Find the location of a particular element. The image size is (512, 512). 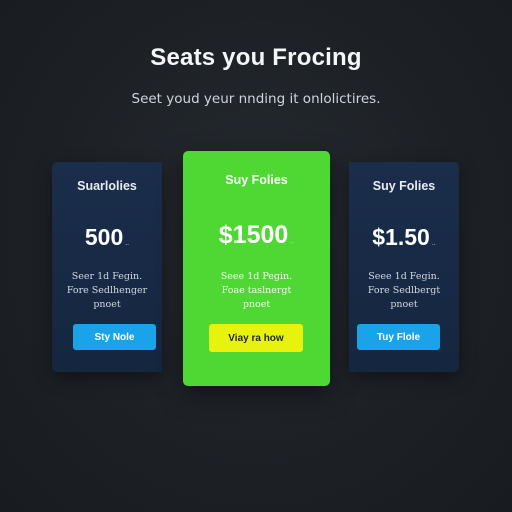

plan-description: Seer 1d Fegin. Fore Sedlhenger pnoet is located at coordinates (107, 291).